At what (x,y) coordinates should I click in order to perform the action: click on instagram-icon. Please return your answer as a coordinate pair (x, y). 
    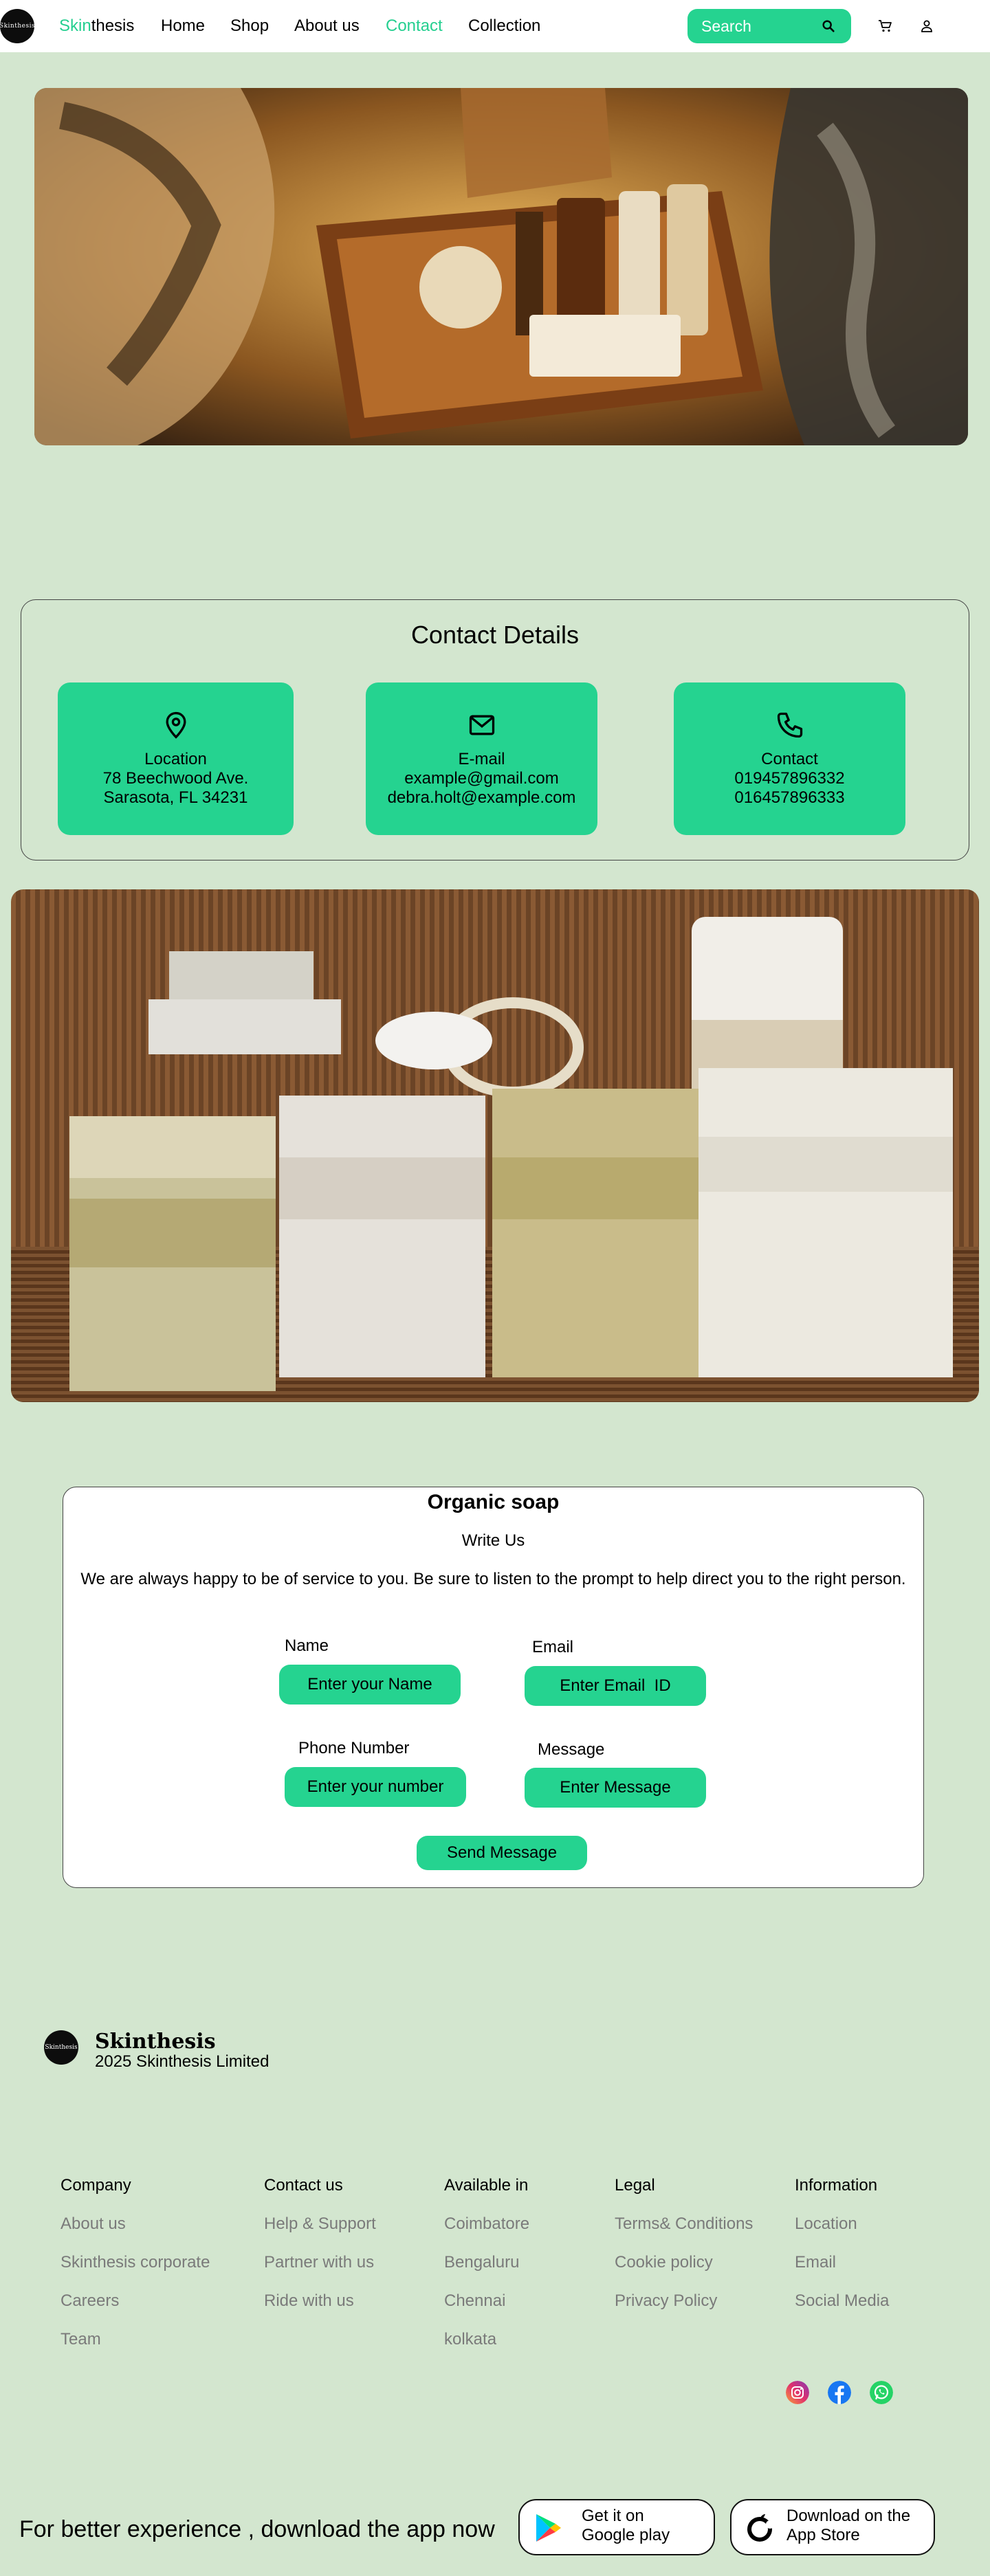
    Looking at the image, I should click on (797, 2392).